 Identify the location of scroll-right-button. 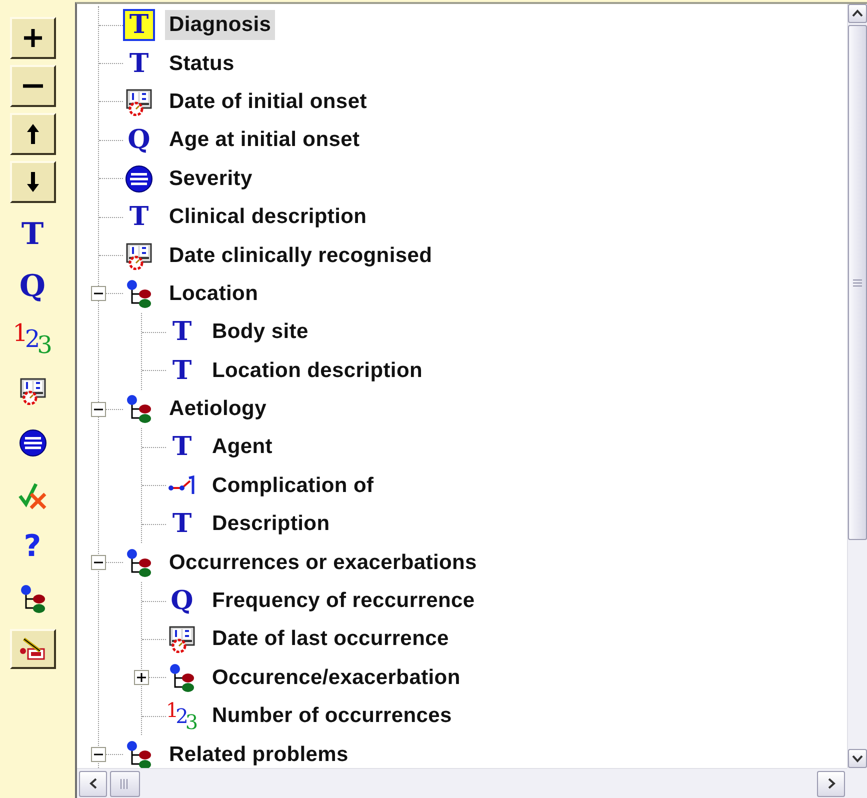
(831, 783).